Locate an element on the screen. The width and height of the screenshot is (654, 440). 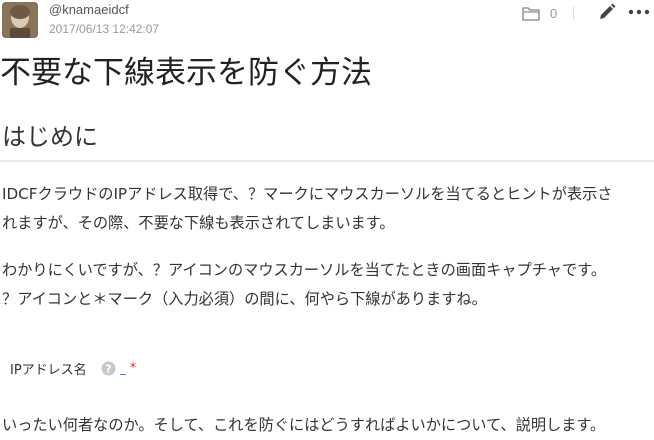
author-username: @knamaeidcf is located at coordinates (89, 9).